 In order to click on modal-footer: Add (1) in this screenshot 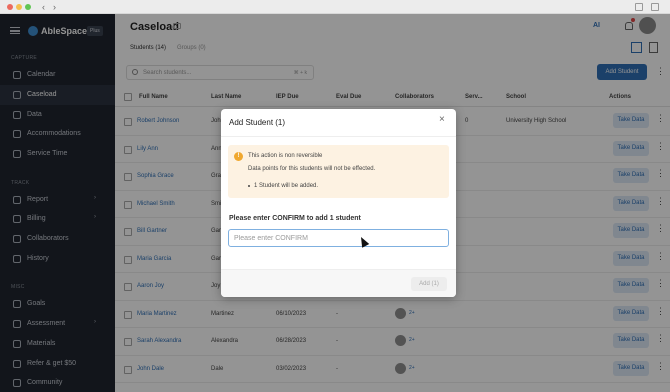, I will do `click(338, 283)`.